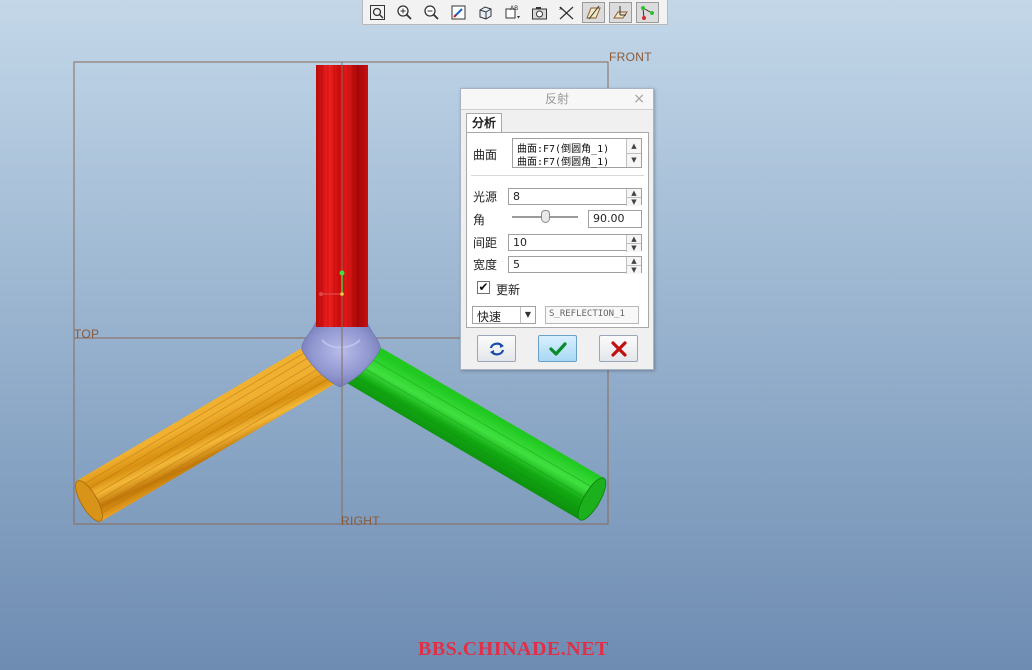  I want to click on view-orient-button, so click(485, 12).